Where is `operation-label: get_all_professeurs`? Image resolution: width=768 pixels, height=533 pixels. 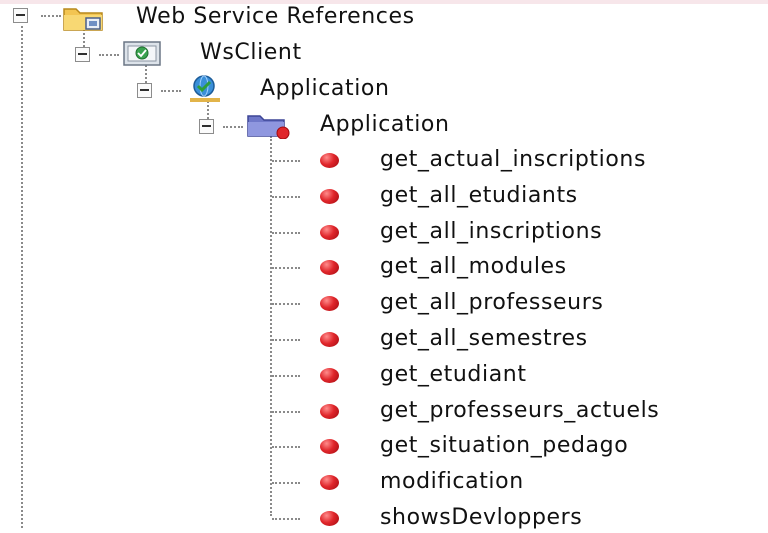
operation-label: get_all_professeurs is located at coordinates (492, 302).